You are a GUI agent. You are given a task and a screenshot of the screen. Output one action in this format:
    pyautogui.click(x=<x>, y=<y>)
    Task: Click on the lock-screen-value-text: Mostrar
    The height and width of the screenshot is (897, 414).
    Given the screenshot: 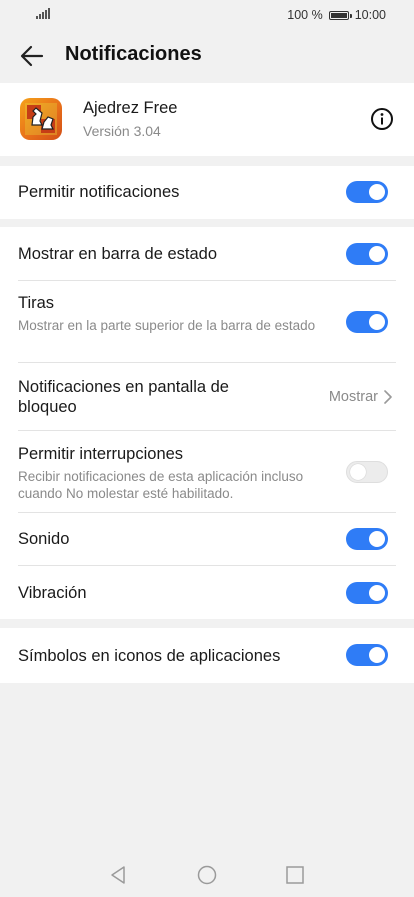 What is the action you would take?
    pyautogui.click(x=353, y=397)
    